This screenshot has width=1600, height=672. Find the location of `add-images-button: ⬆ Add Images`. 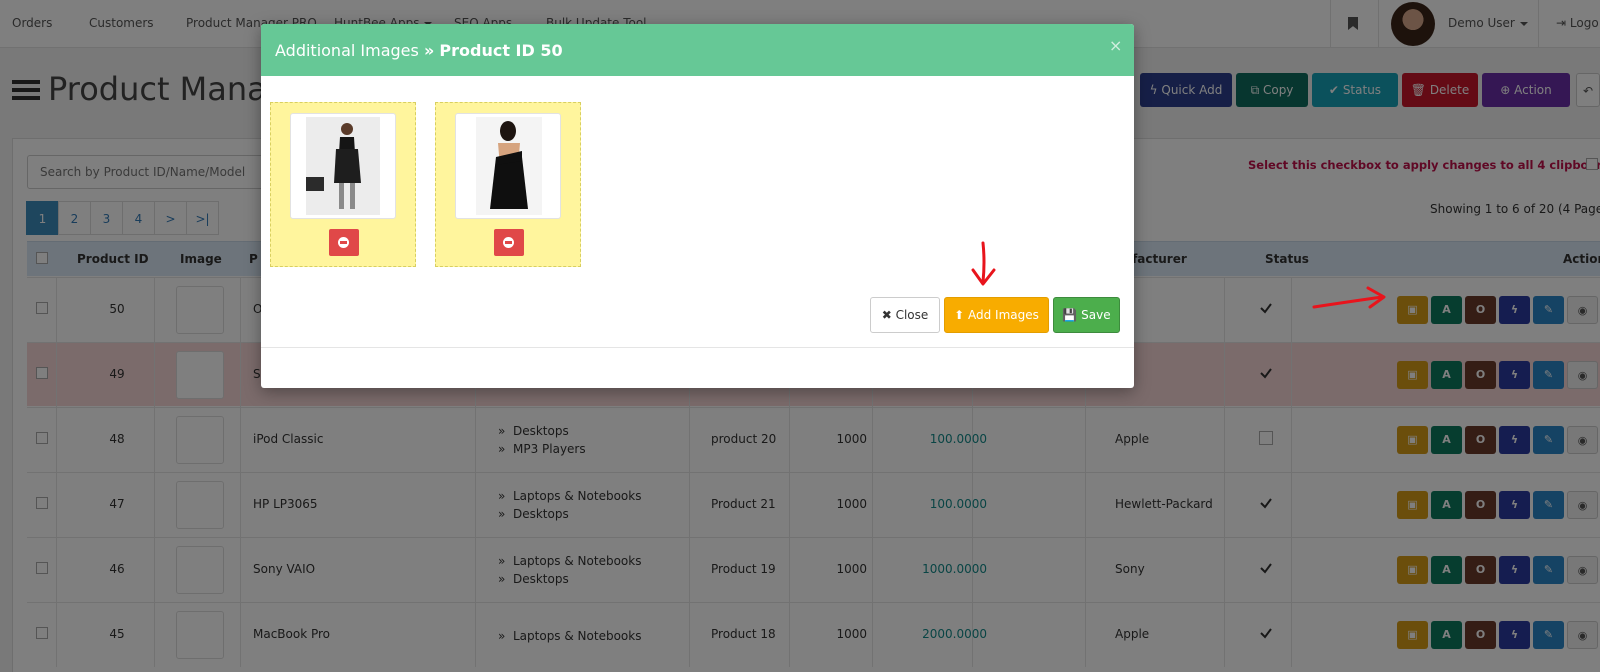

add-images-button: ⬆ Add Images is located at coordinates (996, 315).